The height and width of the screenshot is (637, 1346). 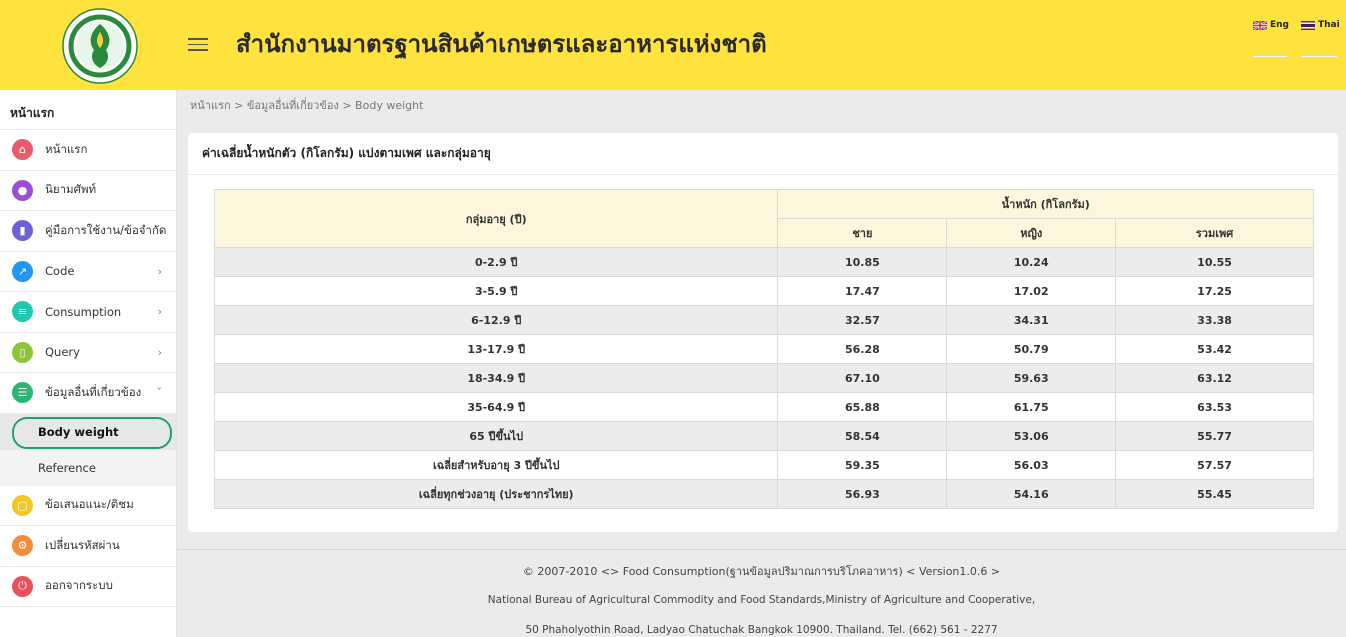 What do you see at coordinates (1031, 320) in the screenshot?
I see `female-weight-cell: 34.31` at bounding box center [1031, 320].